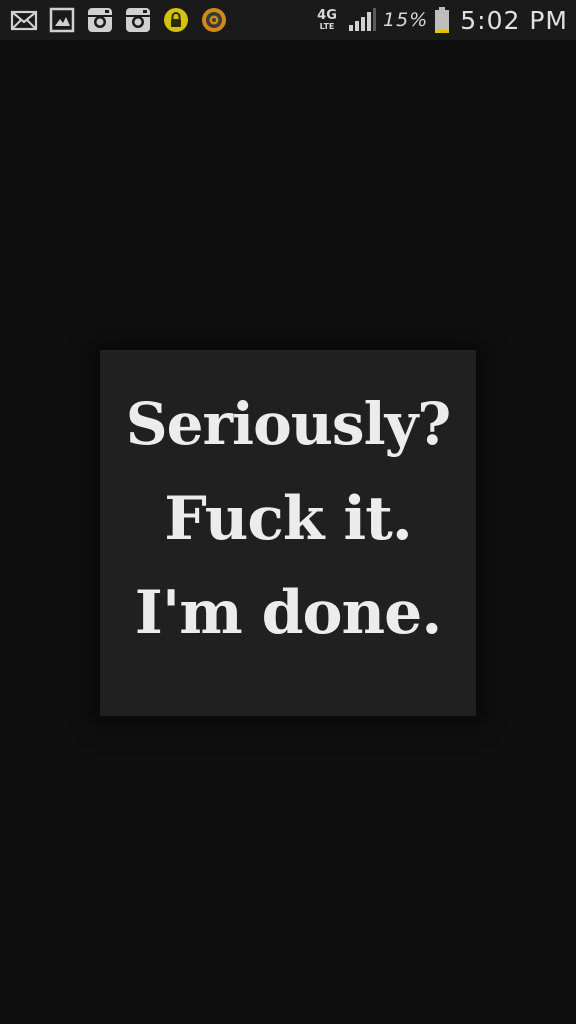 Image resolution: width=576 pixels, height=1024 pixels. Describe the element at coordinates (288, 519) in the screenshot. I see `quote-line-2: Fuck it.` at that location.